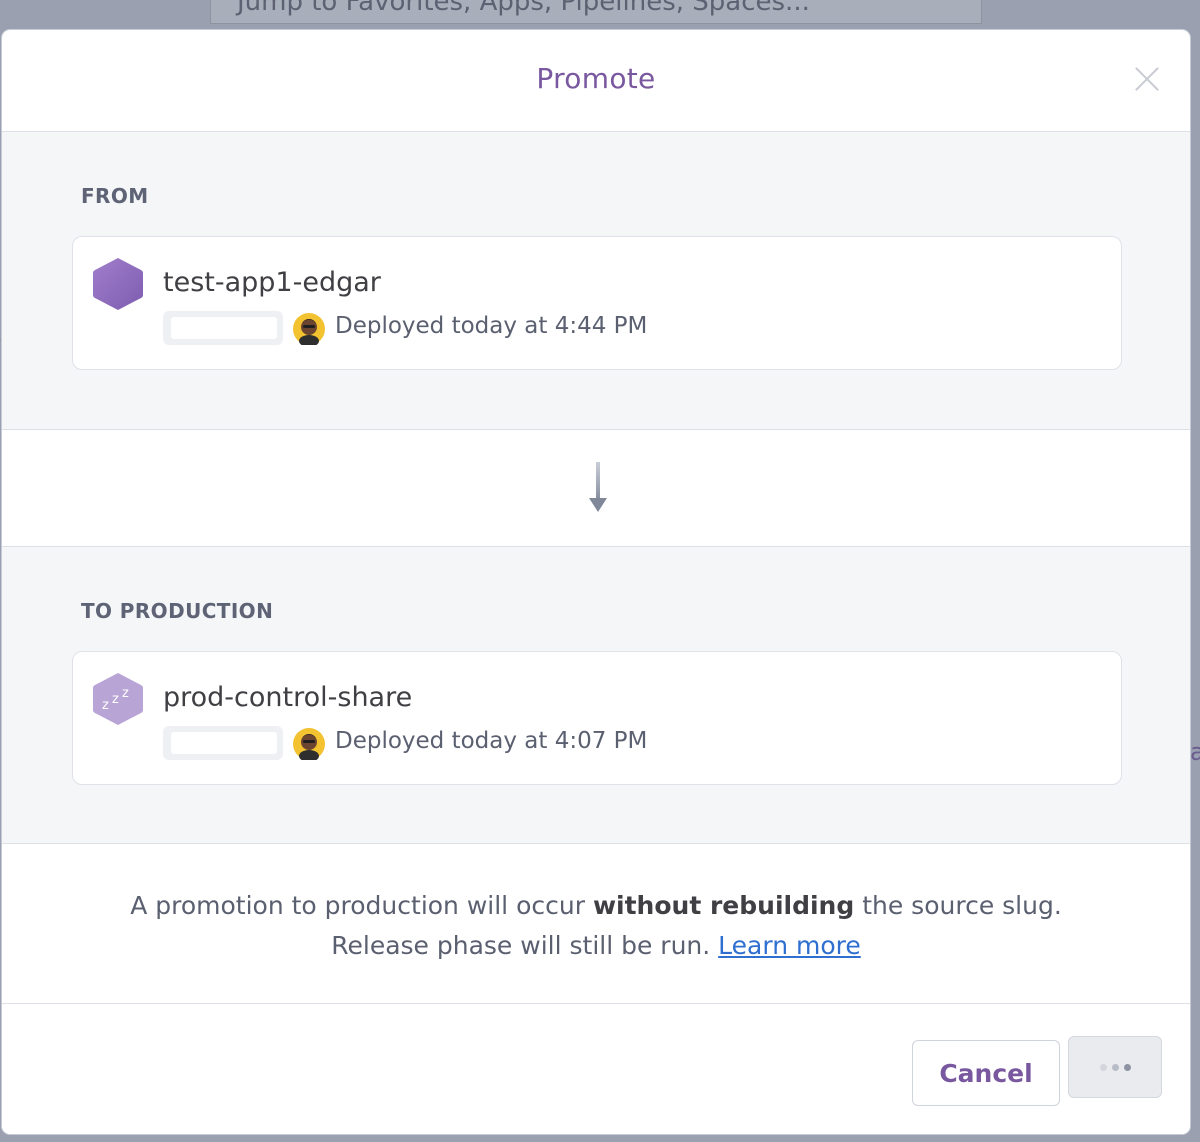  Describe the element at coordinates (491, 741) in the screenshot. I see `target-deploy-time: Deployed today at 4:07 PM` at that location.